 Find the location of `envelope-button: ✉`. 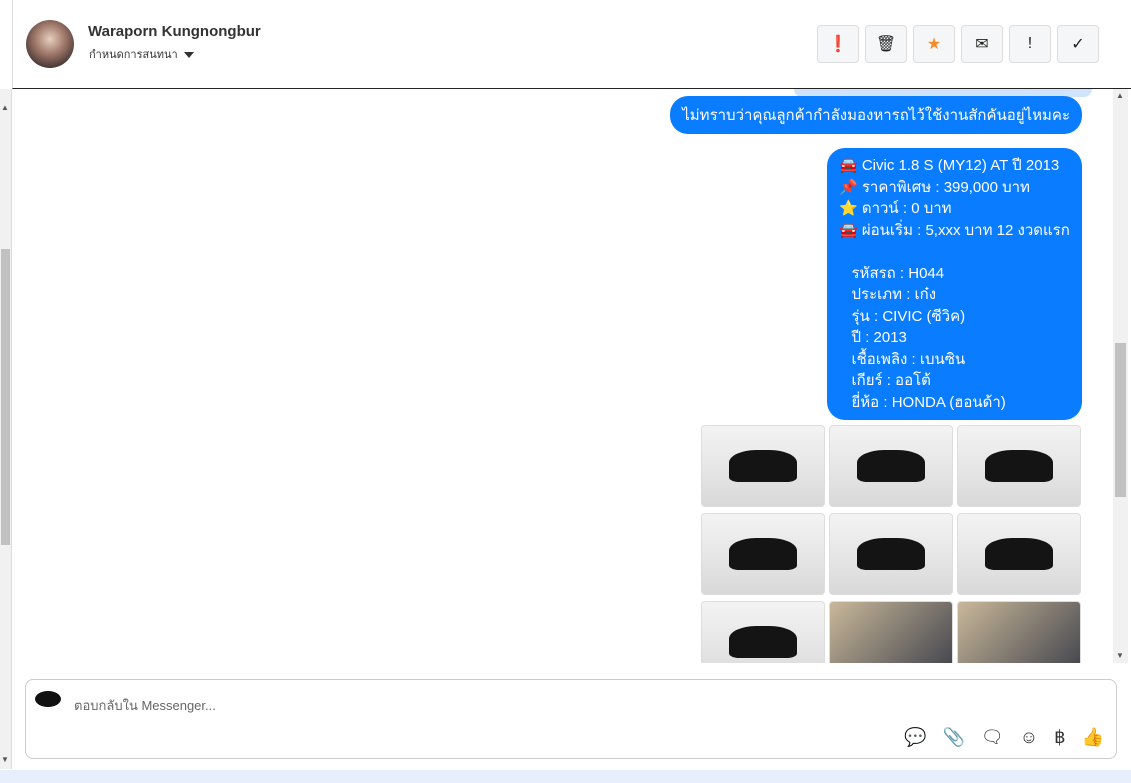

envelope-button: ✉ is located at coordinates (982, 44).